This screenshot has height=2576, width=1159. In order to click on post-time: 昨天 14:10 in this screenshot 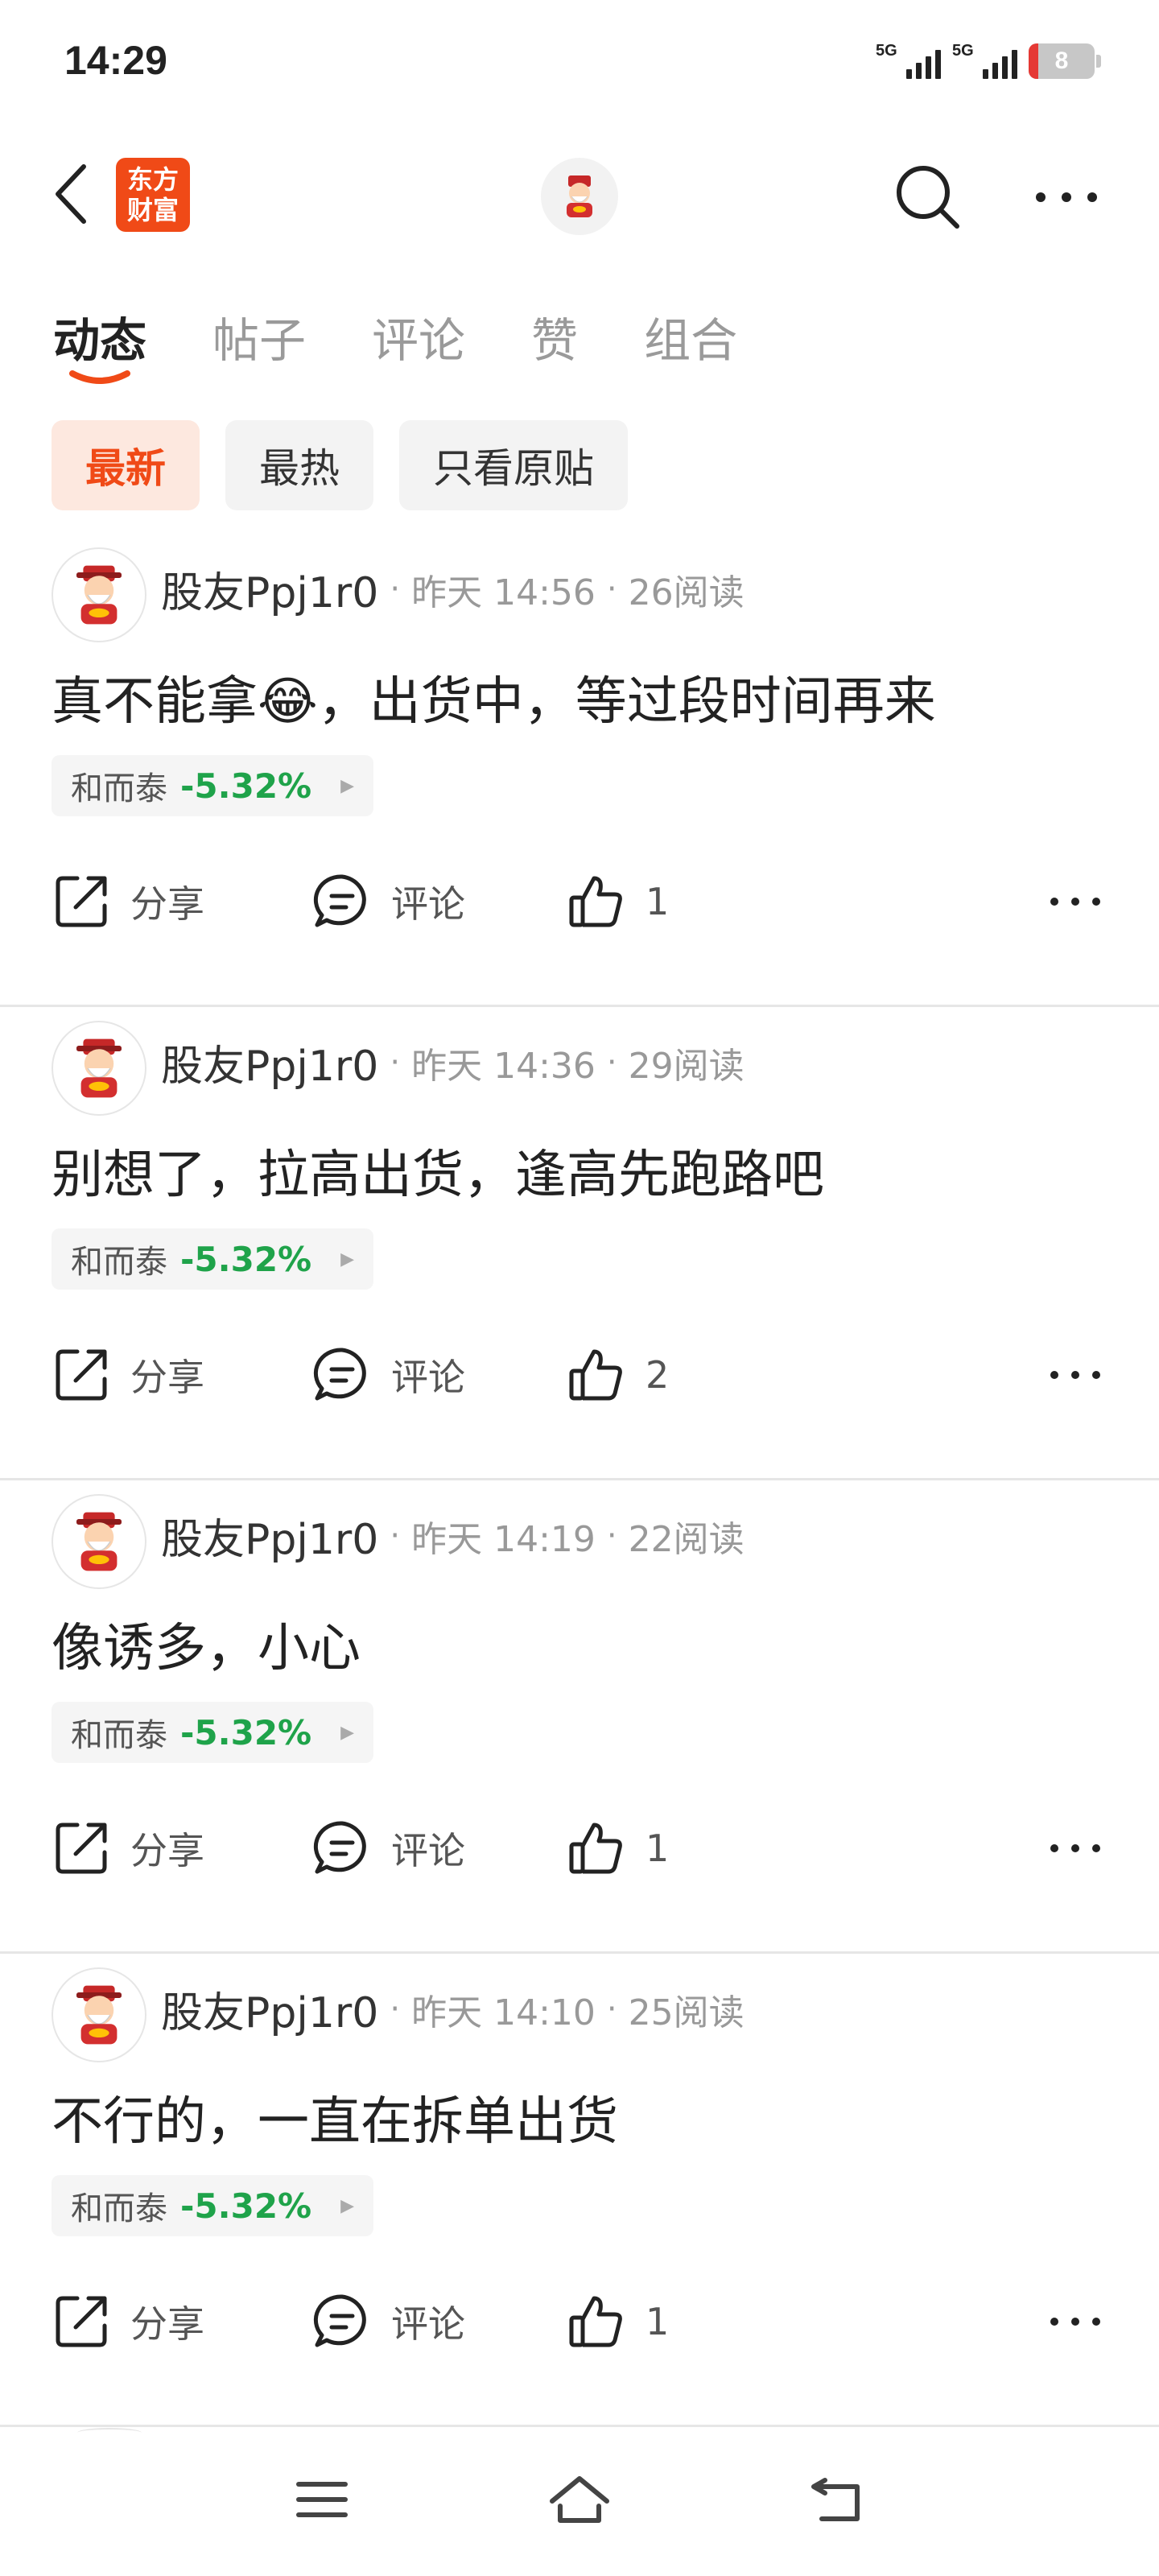, I will do `click(503, 2013)`.